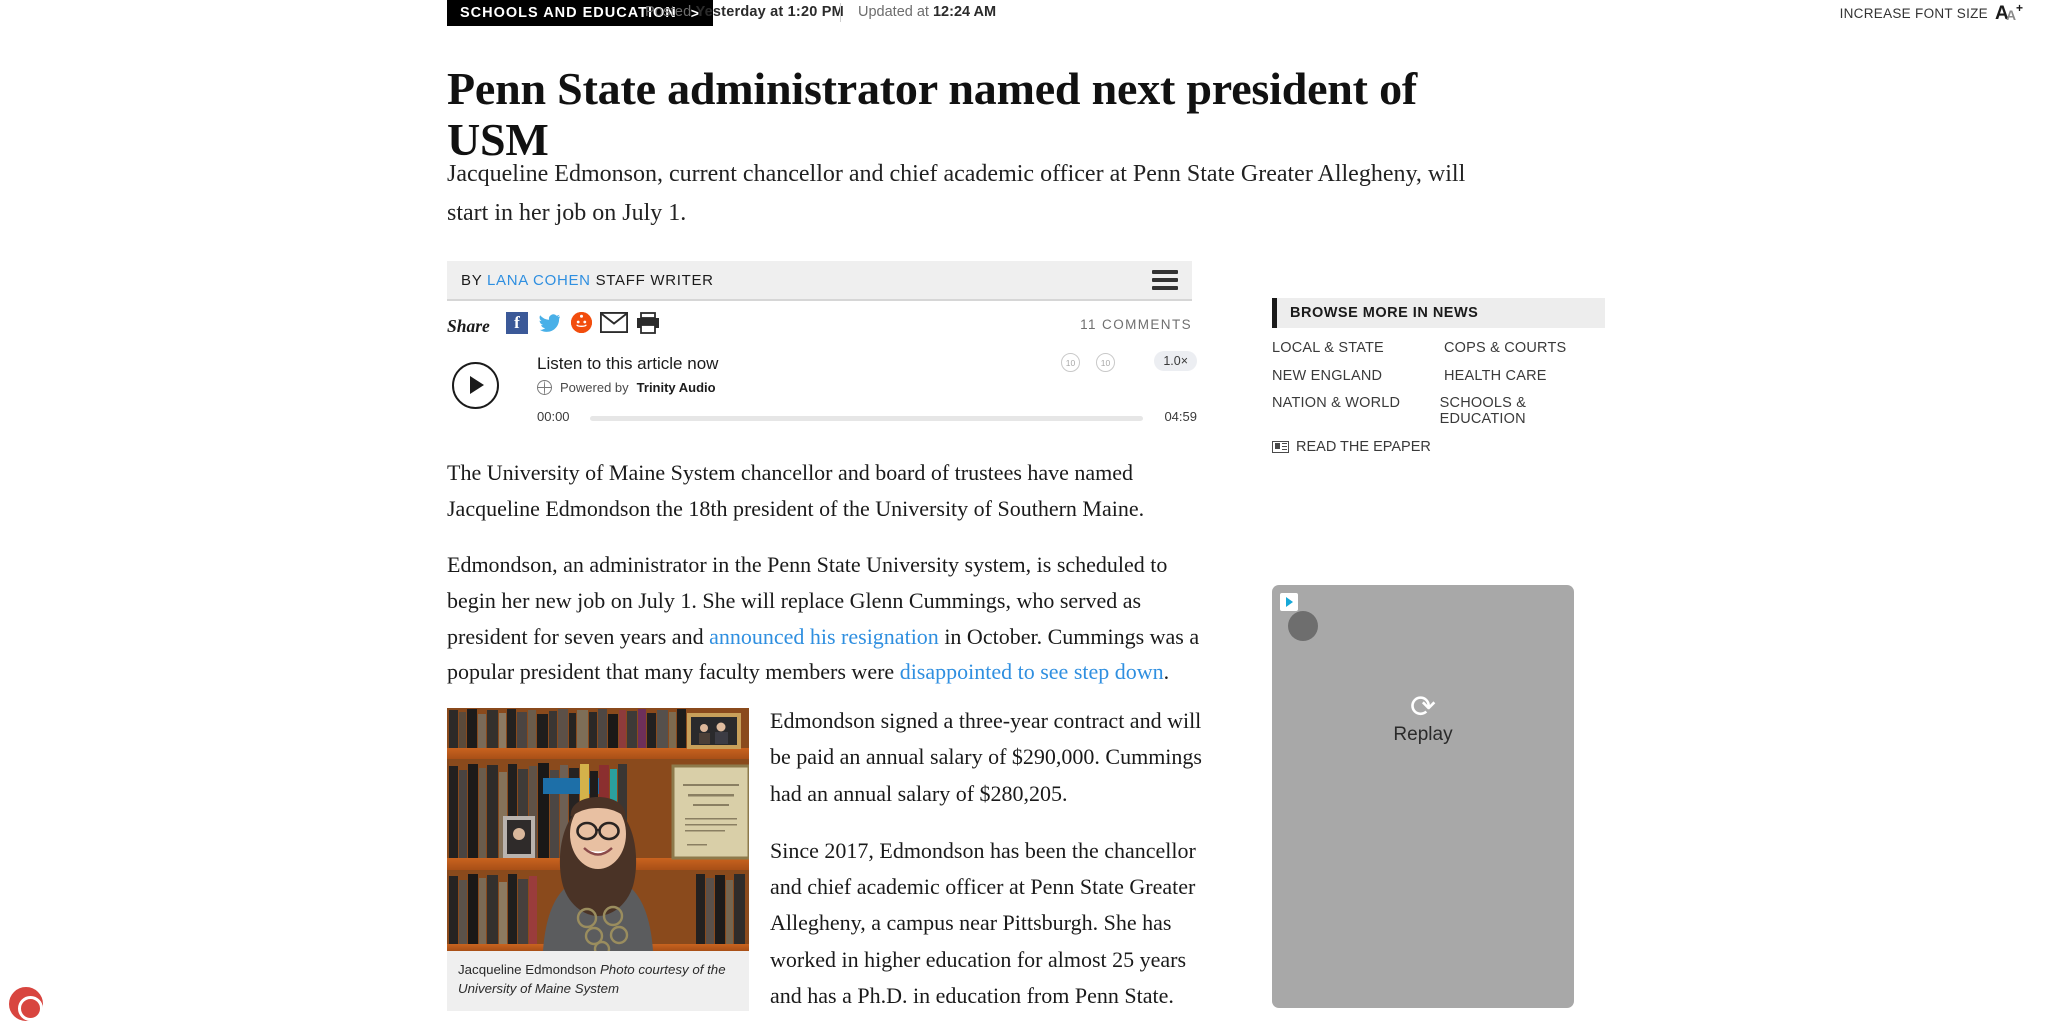 The height and width of the screenshot is (1035, 2046). What do you see at coordinates (539, 280) in the screenshot?
I see `byline-author-link: LANA COHEN` at bounding box center [539, 280].